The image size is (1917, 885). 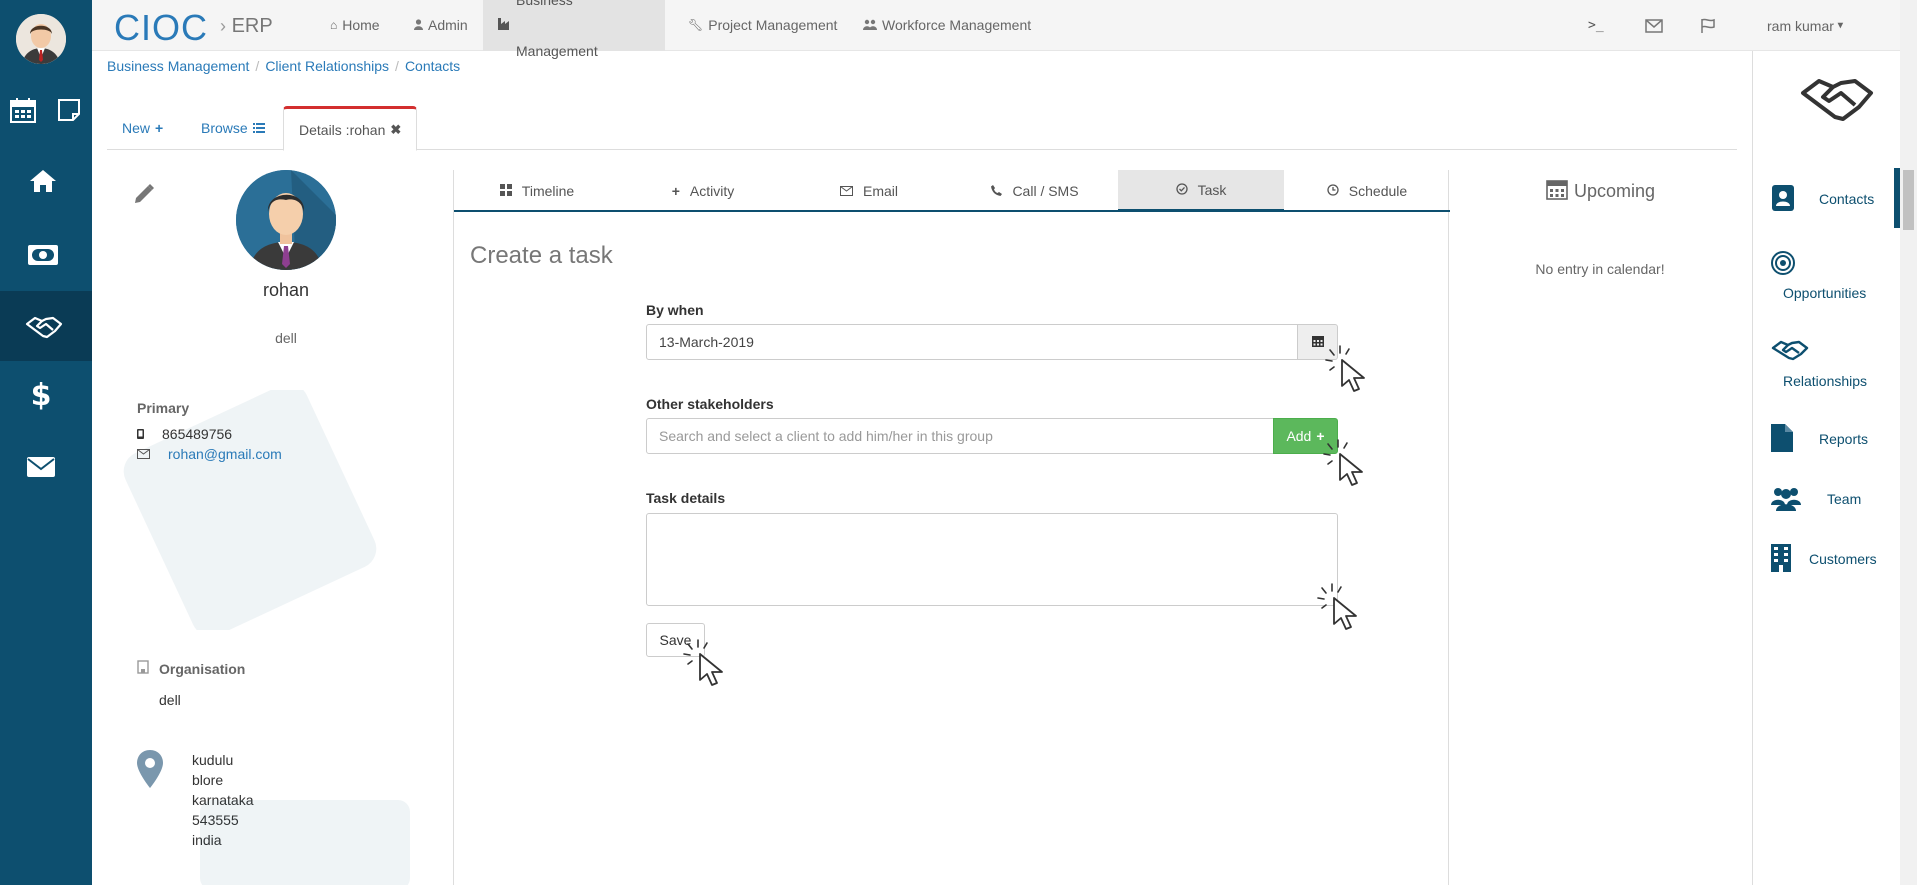 What do you see at coordinates (710, 404) in the screenshot?
I see `stakeholders-label: Other stakeholders` at bounding box center [710, 404].